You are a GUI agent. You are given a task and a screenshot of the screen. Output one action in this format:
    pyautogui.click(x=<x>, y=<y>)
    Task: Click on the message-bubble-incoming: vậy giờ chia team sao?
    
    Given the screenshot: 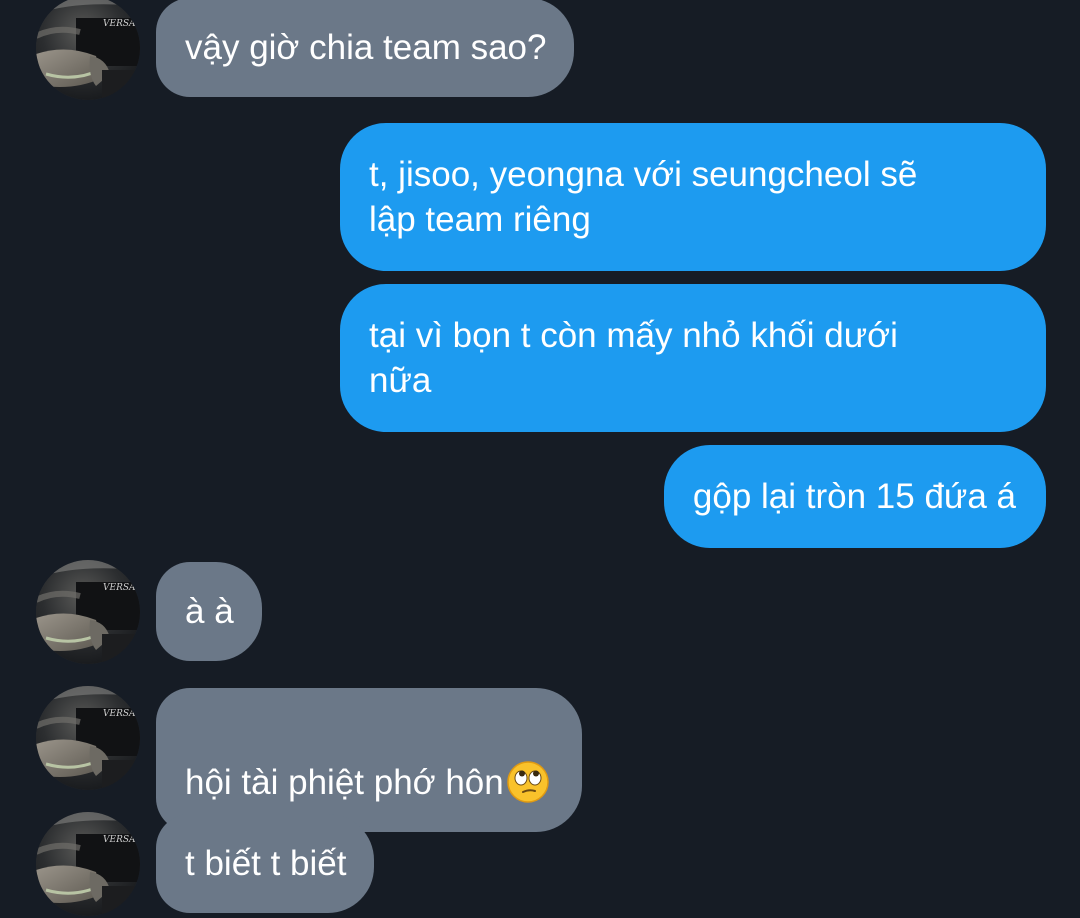 What is the action you would take?
    pyautogui.click(x=365, y=48)
    